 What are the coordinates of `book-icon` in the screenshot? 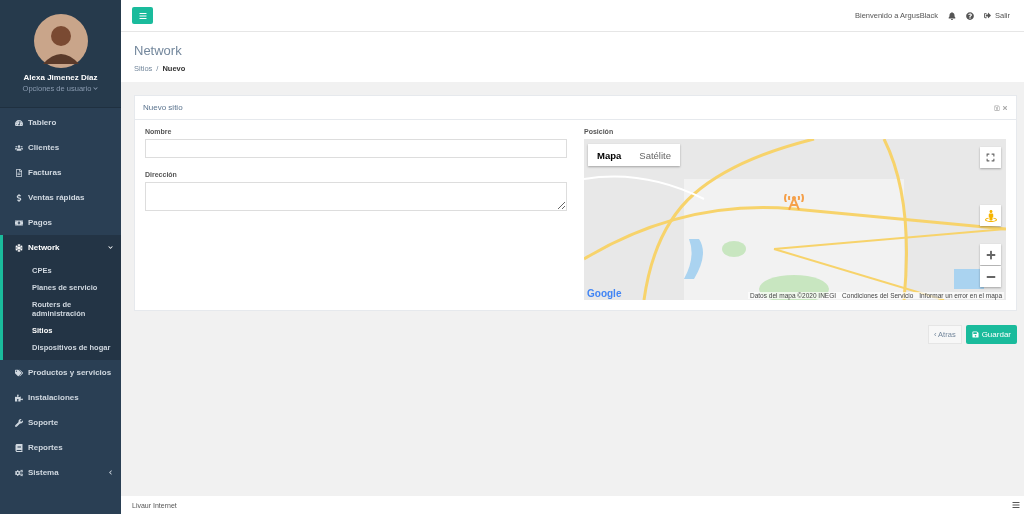 It's located at (19, 447).